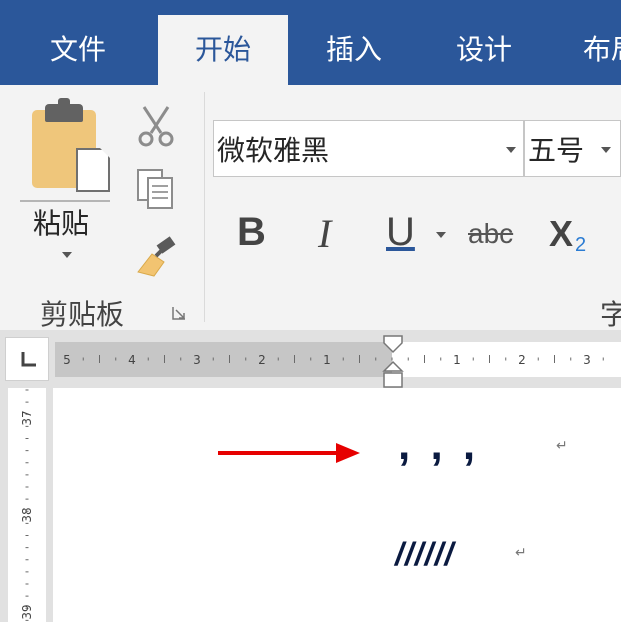 The width and height of the screenshot is (621, 622). Describe the element at coordinates (156, 190) in the screenshot. I see `copy-icon` at that location.